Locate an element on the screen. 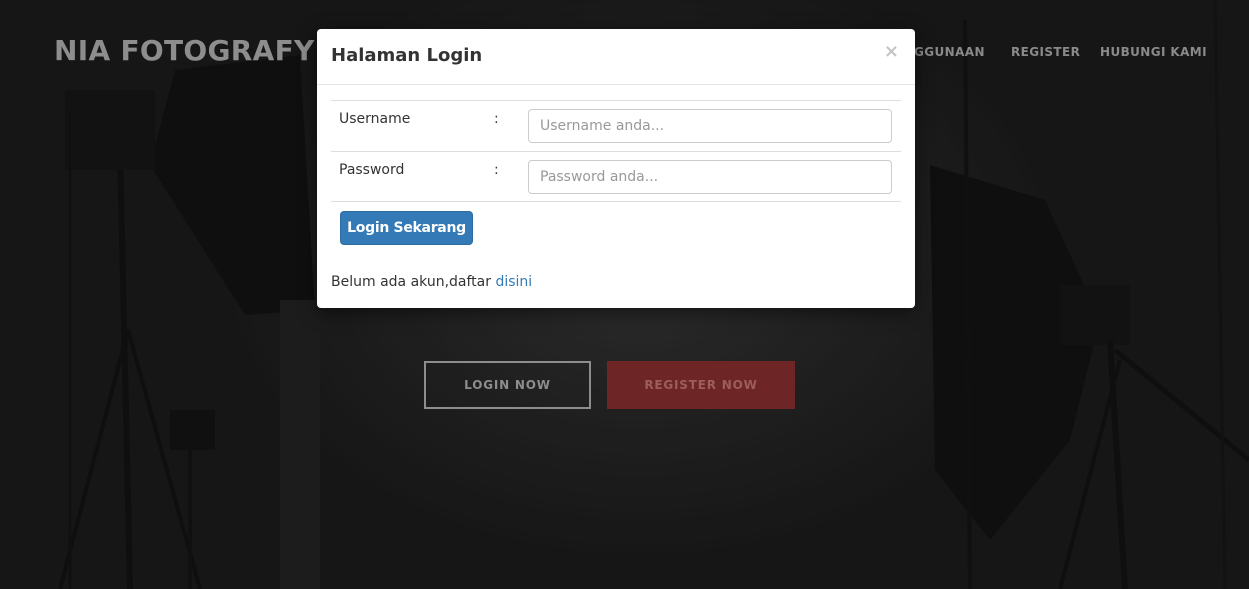 The height and width of the screenshot is (589, 1249). signup-text: Belum ada akun,daftar is located at coordinates (411, 282).